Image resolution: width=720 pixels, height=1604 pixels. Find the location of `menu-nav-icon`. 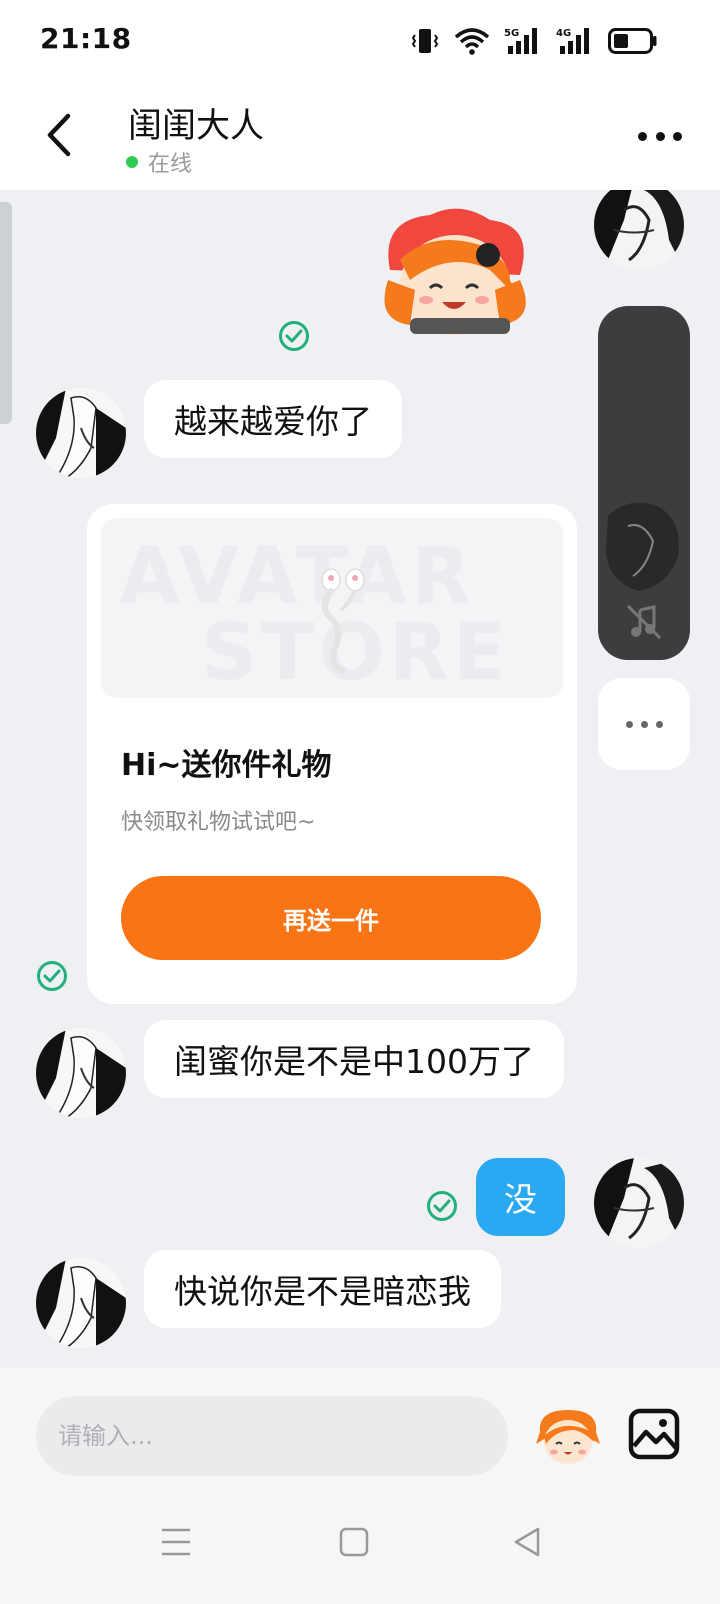

menu-nav-icon is located at coordinates (176, 1542).